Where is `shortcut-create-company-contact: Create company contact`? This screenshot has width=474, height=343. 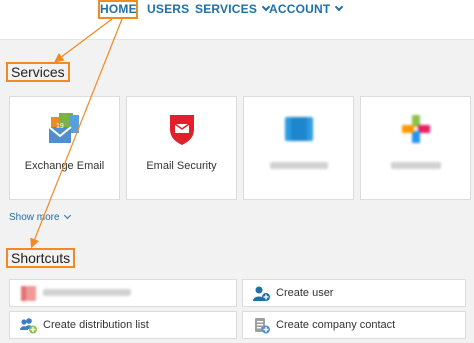 shortcut-create-company-contact: Create company contact is located at coordinates (354, 325).